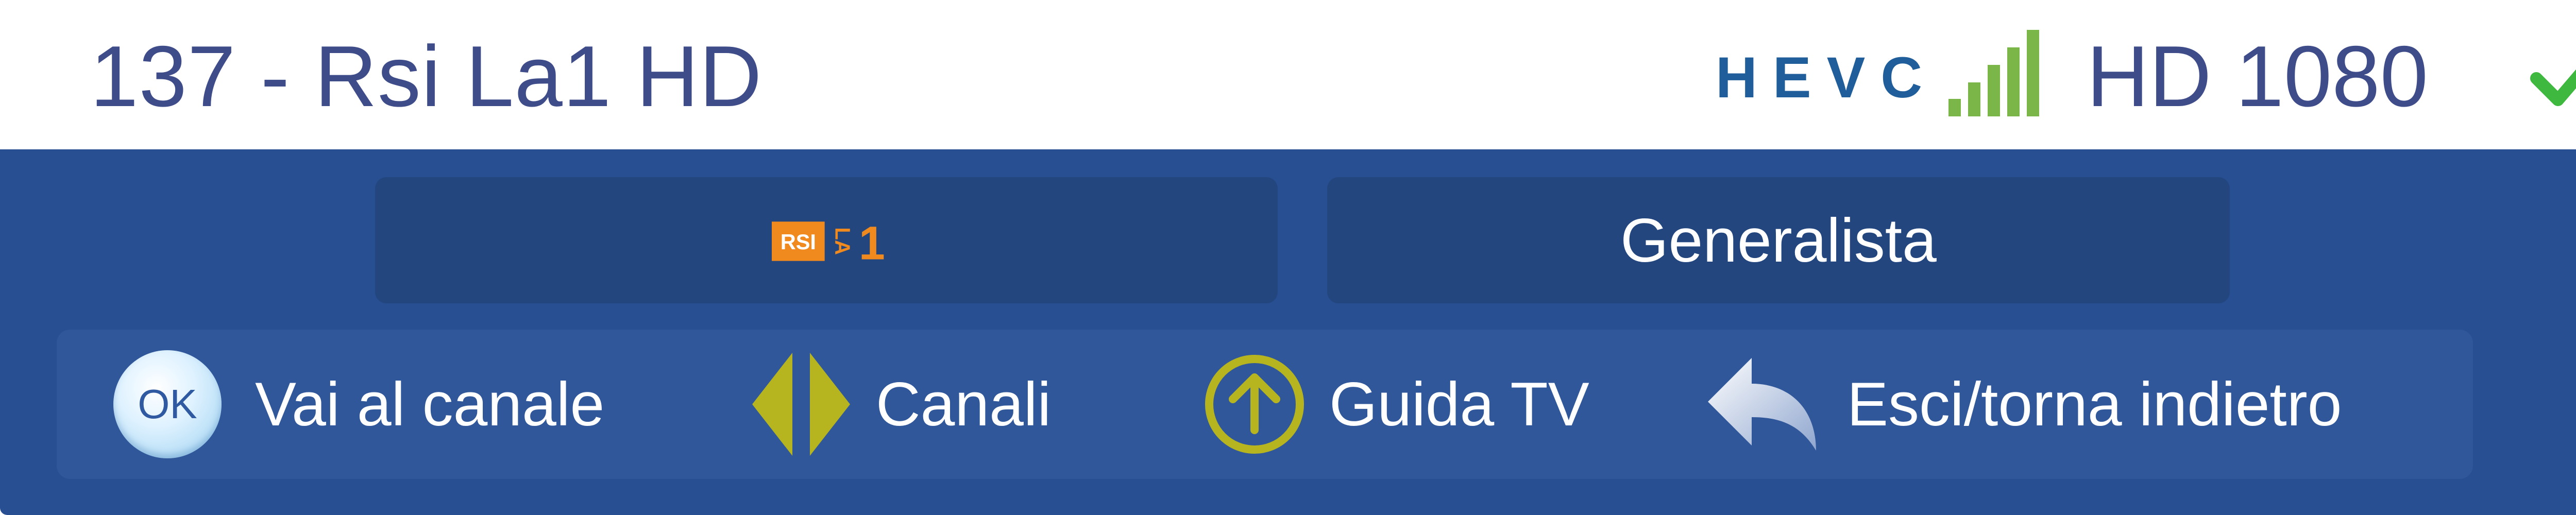 This screenshot has width=2576, height=515. I want to click on hint-channels: Canali, so click(899, 404).